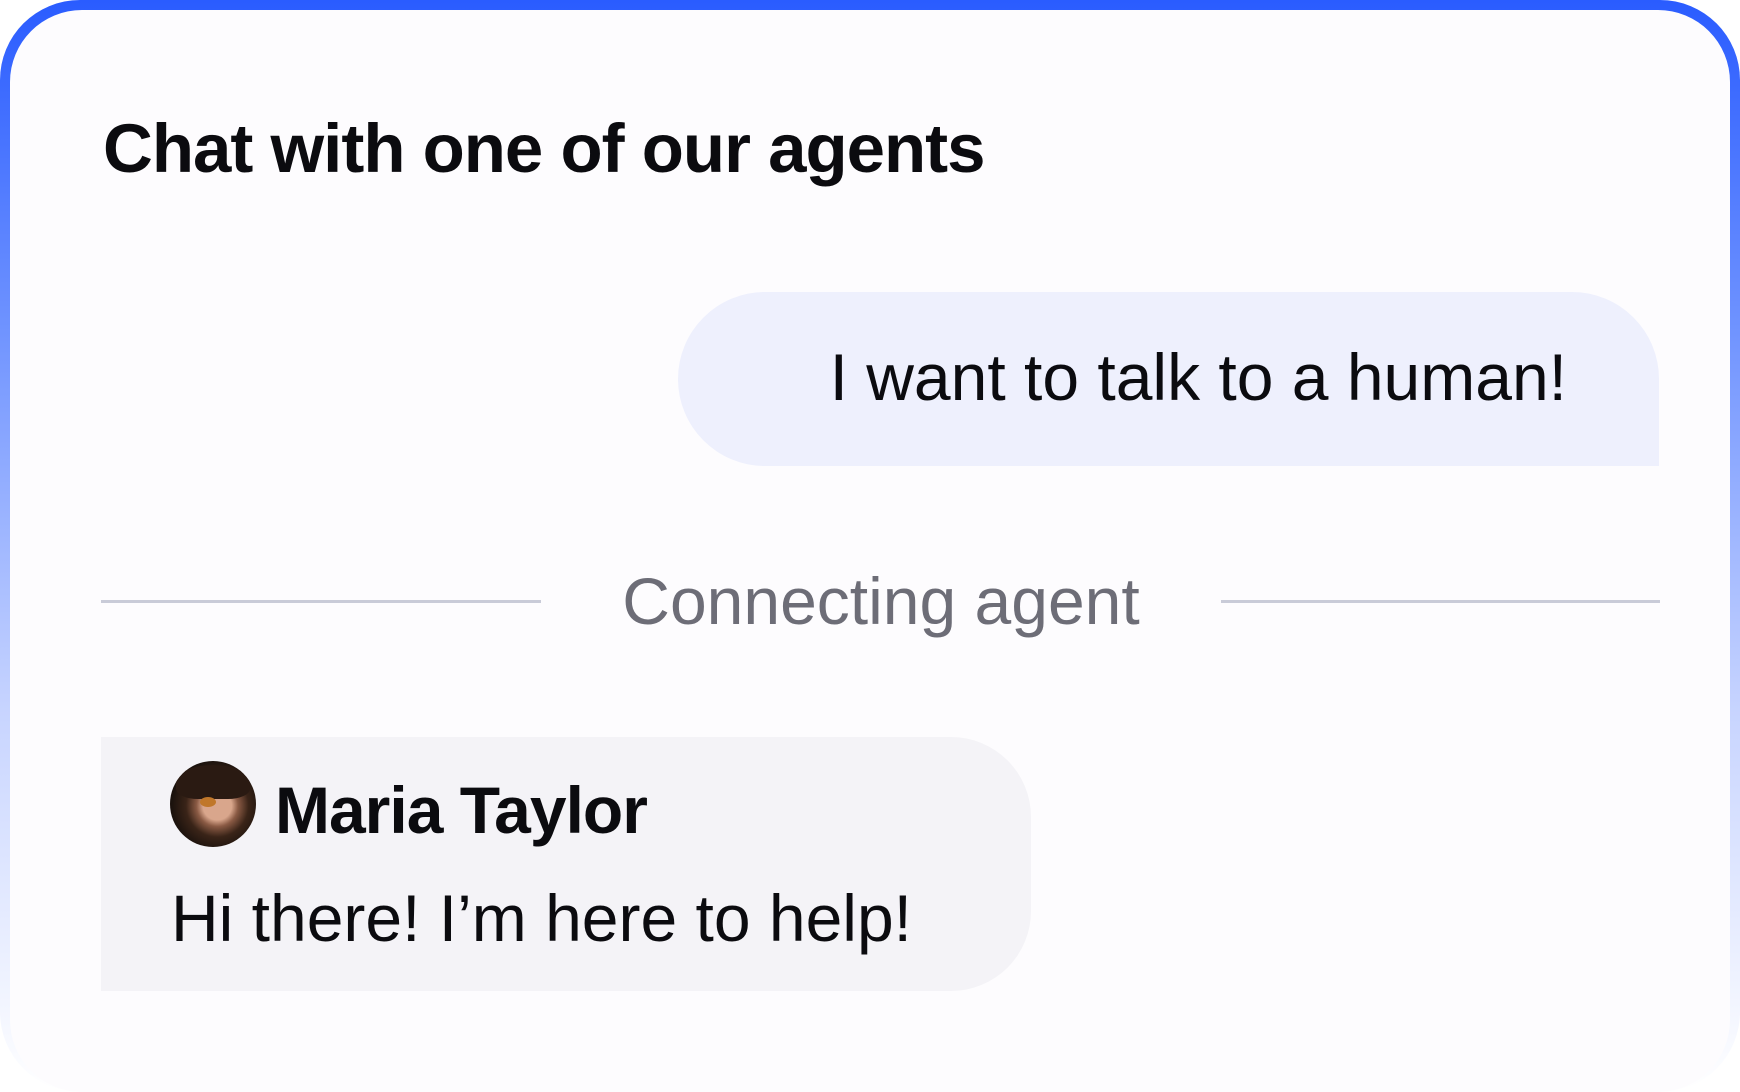  What do you see at coordinates (1440, 601) in the screenshot?
I see `status-divider-right` at bounding box center [1440, 601].